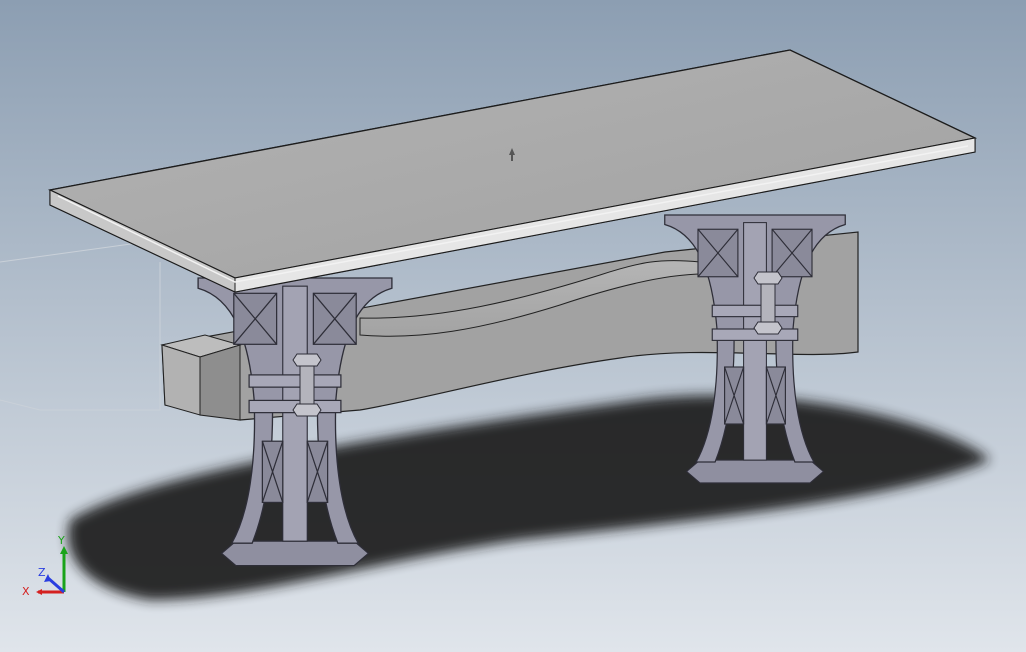  Describe the element at coordinates (61, 540) in the screenshot. I see `y-axis-label: Y` at that location.